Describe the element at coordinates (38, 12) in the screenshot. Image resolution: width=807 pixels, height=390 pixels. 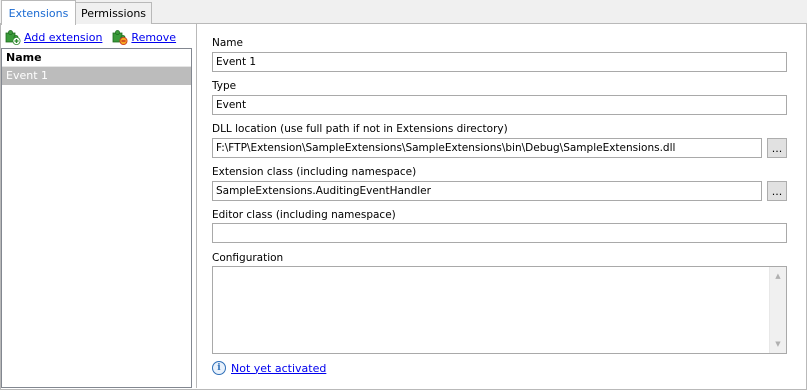
I see `tab-extensions: Extensions` at that location.